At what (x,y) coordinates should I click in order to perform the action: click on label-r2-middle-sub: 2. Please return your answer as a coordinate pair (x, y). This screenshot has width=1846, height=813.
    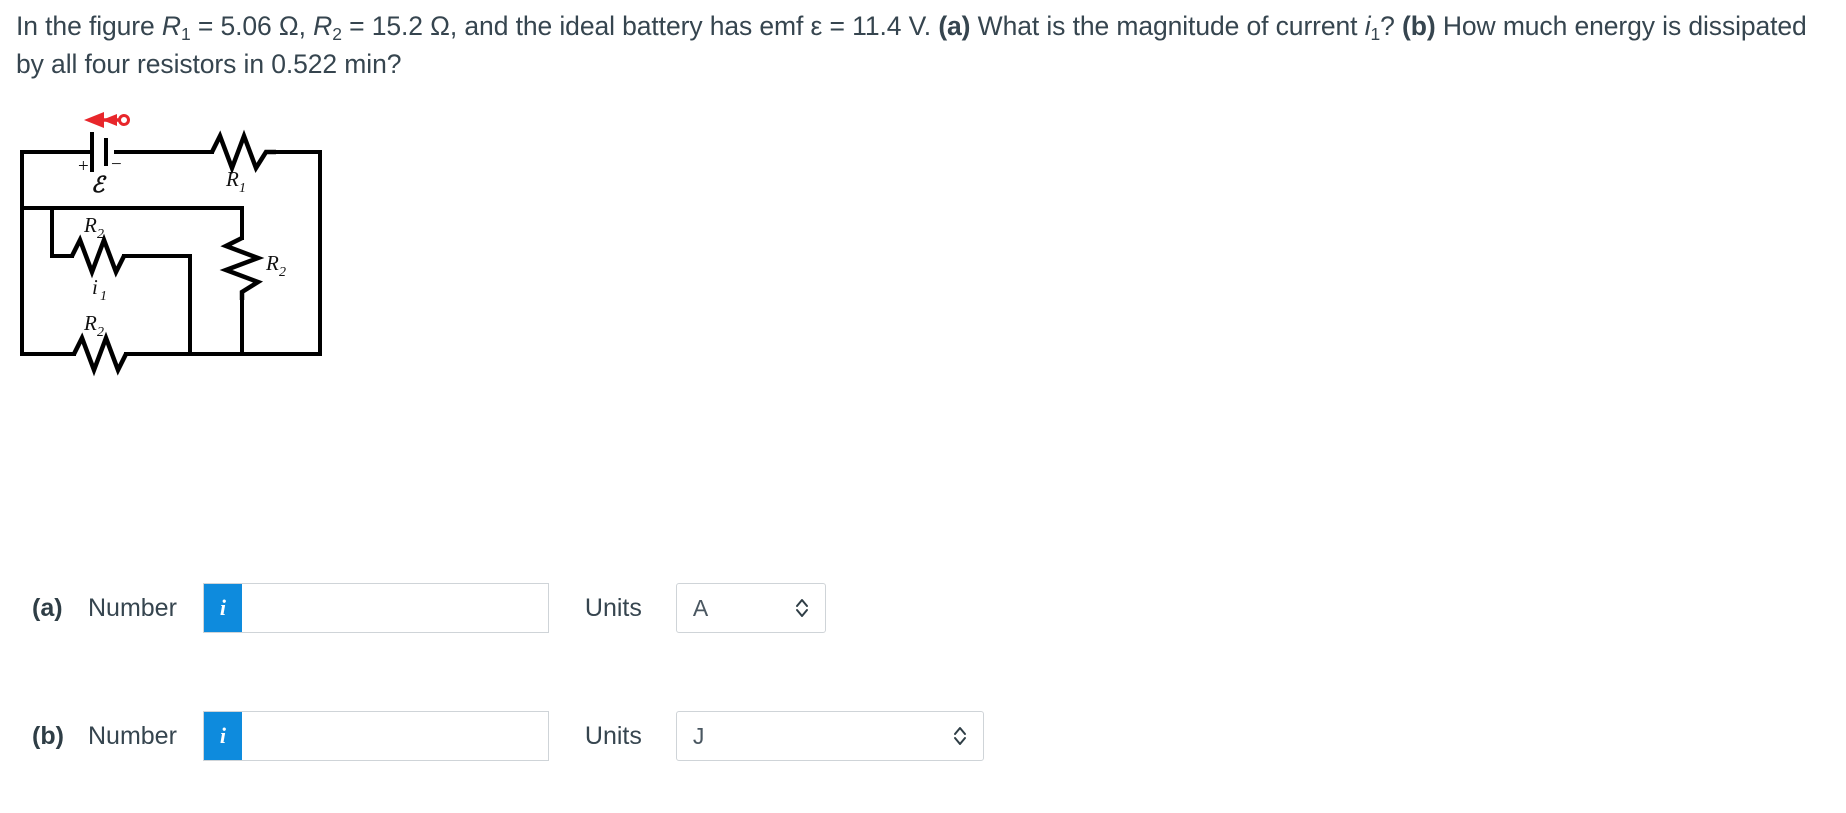
    Looking at the image, I should click on (100, 234).